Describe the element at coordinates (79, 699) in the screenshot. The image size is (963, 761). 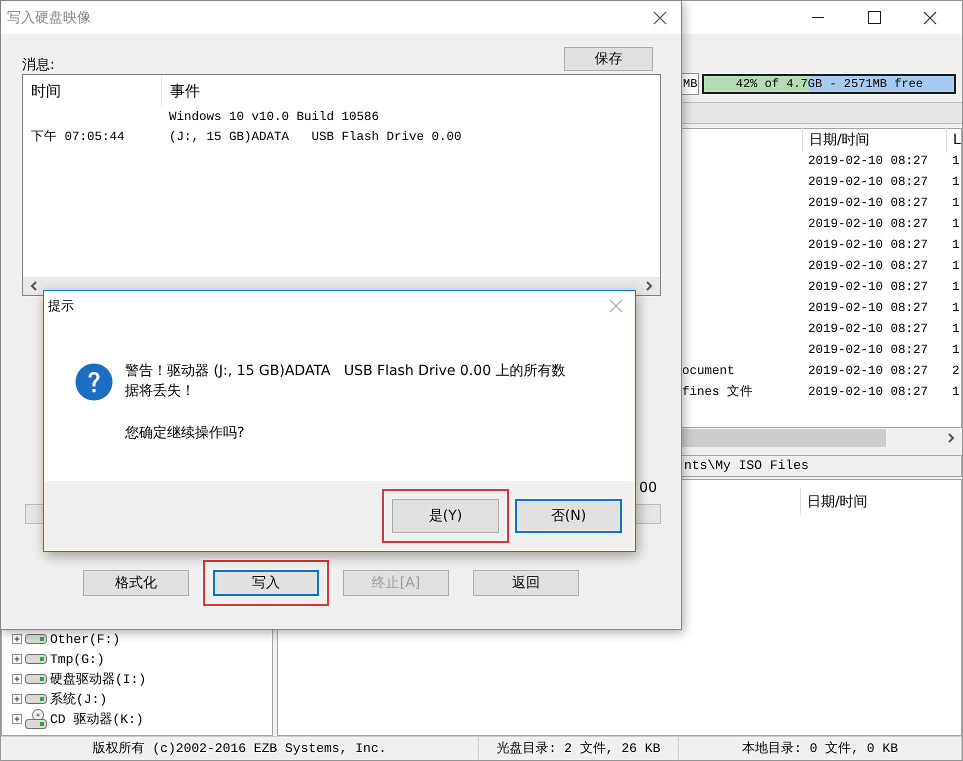
I see `tree-item: 系统(J:)` at that location.